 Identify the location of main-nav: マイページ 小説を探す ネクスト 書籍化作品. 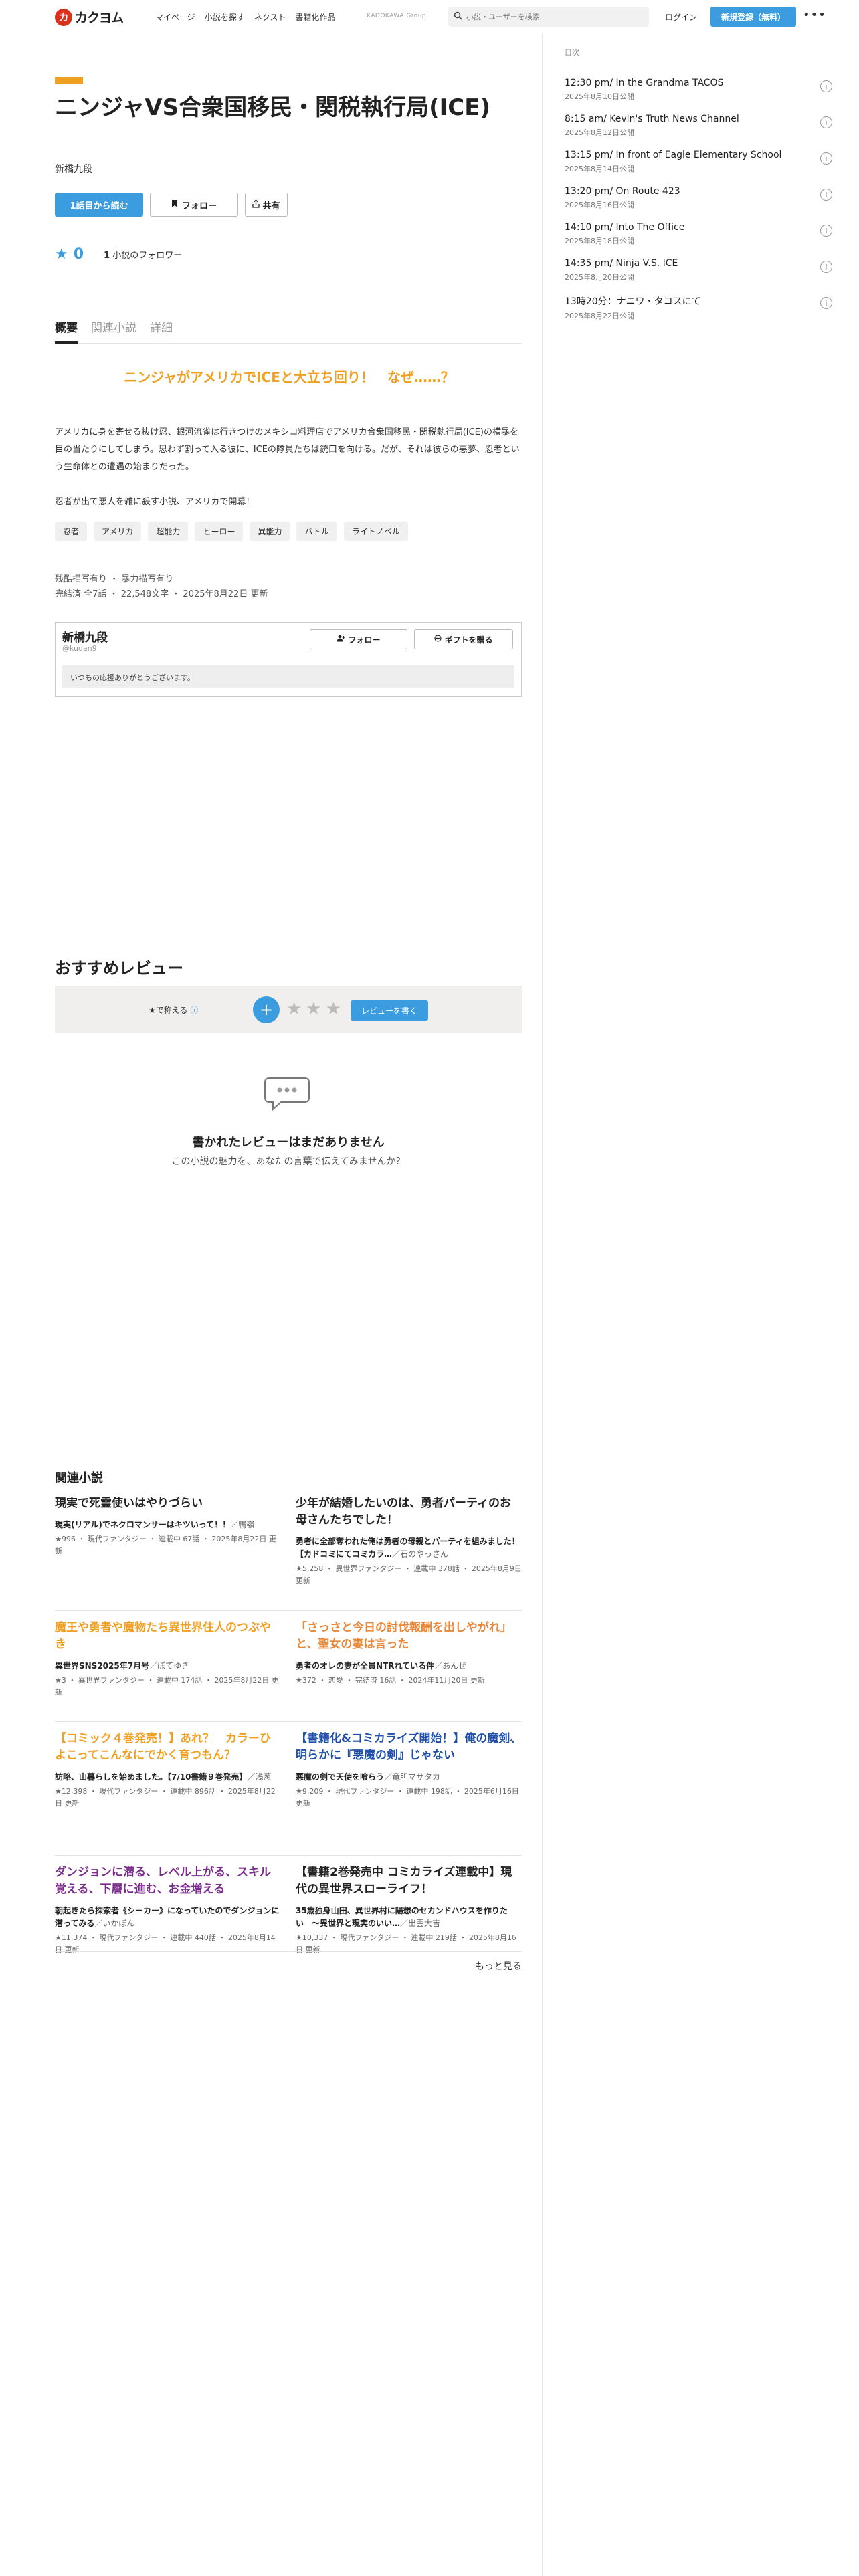
(245, 17).